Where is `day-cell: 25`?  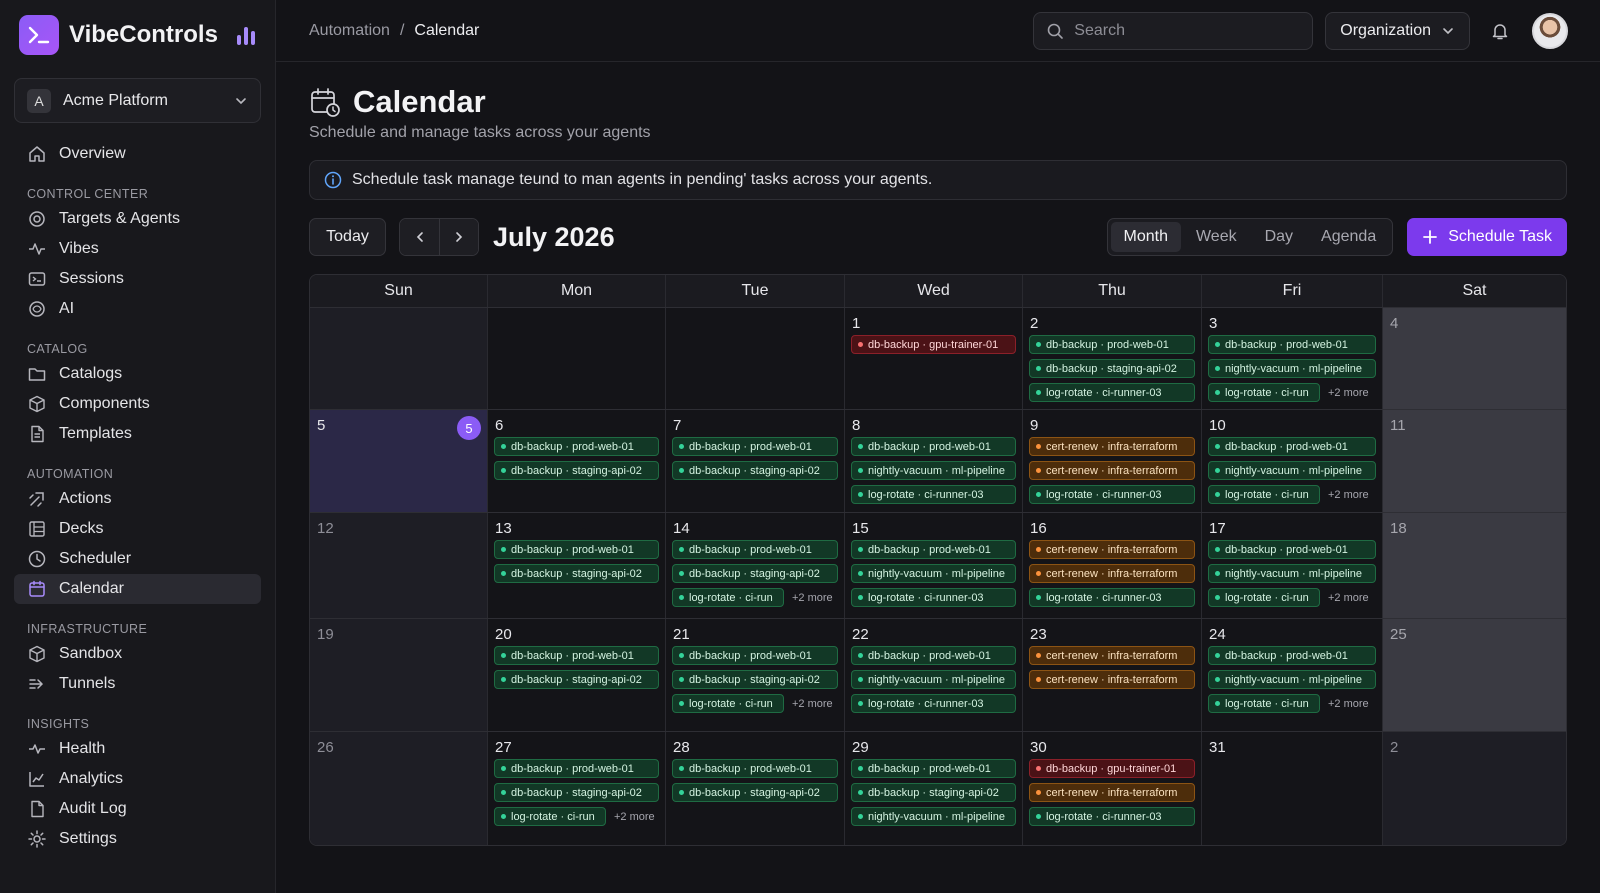
day-cell: 25 is located at coordinates (1474, 675).